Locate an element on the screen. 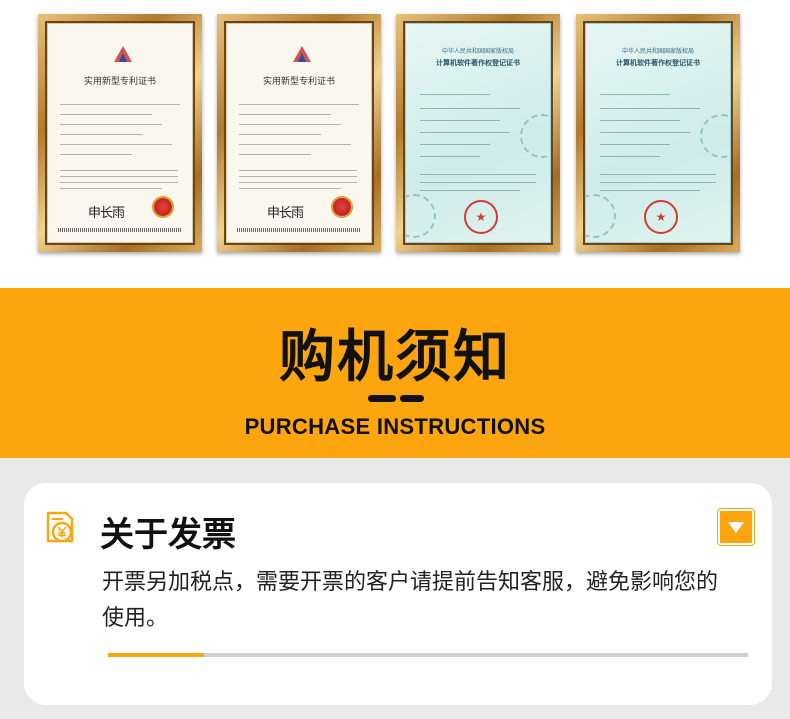 The width and height of the screenshot is (790, 719). scroll-progress-fill is located at coordinates (156, 655).